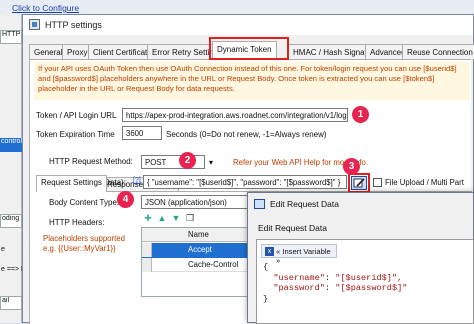  What do you see at coordinates (11, 221) in the screenshot?
I see `background-item: oding` at bounding box center [11, 221].